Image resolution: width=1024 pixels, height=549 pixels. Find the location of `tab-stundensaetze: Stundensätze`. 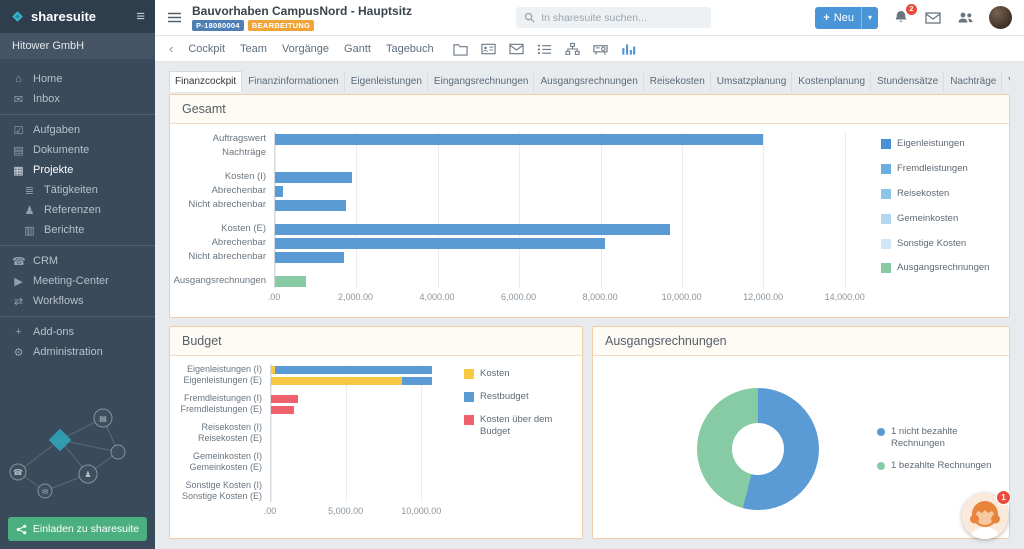

tab-stundensaetze: Stundensätze is located at coordinates (908, 81).